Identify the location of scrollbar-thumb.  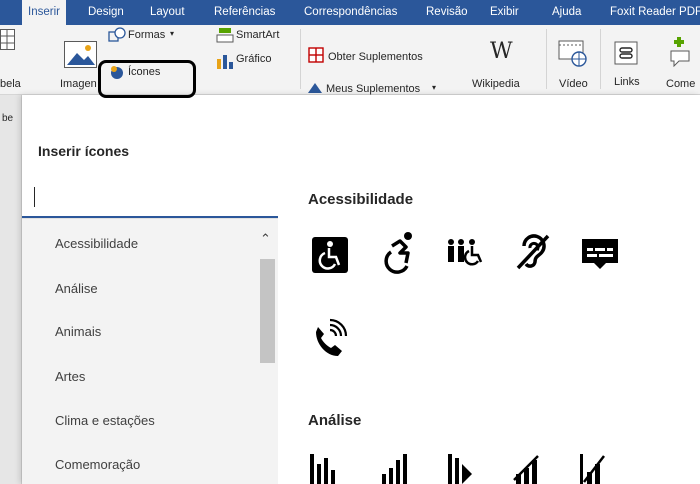
(267, 311).